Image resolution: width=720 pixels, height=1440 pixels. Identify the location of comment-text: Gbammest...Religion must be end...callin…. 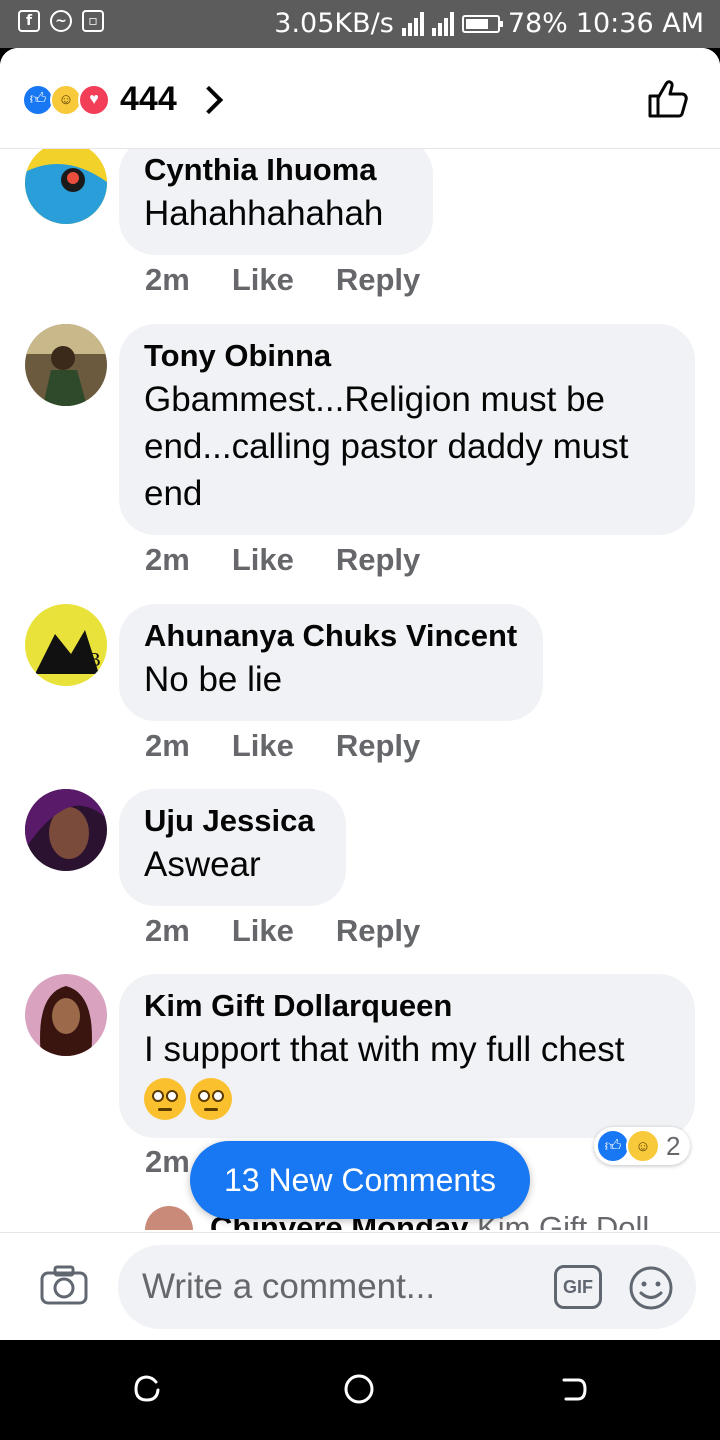
(386, 446).